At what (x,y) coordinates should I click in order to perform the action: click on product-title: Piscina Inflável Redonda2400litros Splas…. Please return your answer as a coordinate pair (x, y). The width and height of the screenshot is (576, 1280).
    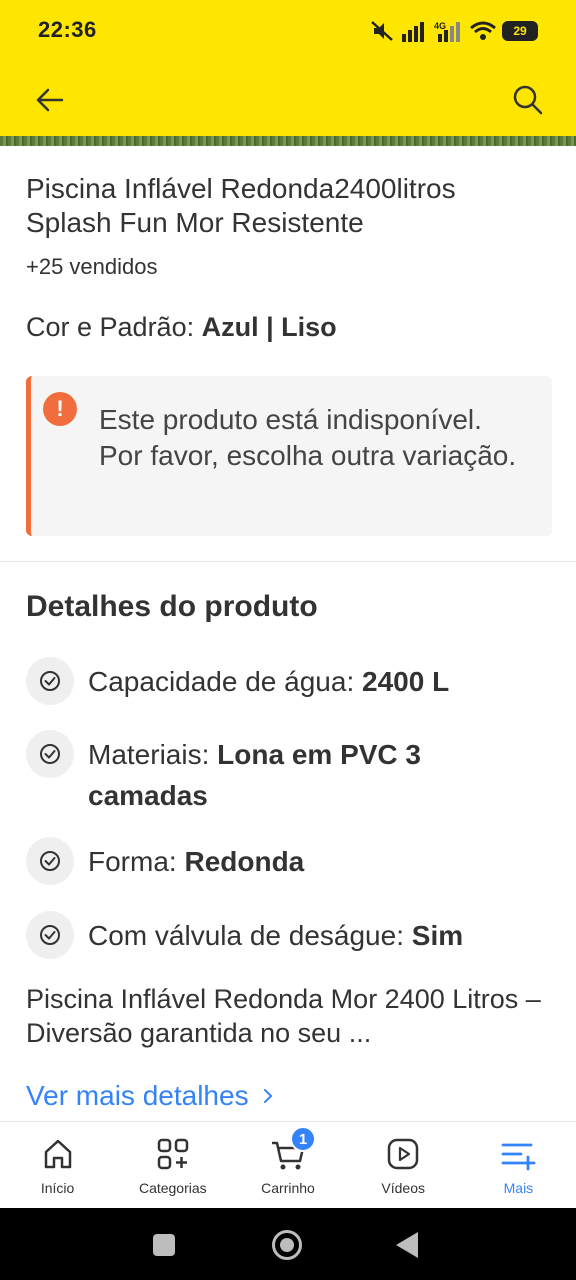
    Looking at the image, I should click on (241, 205).